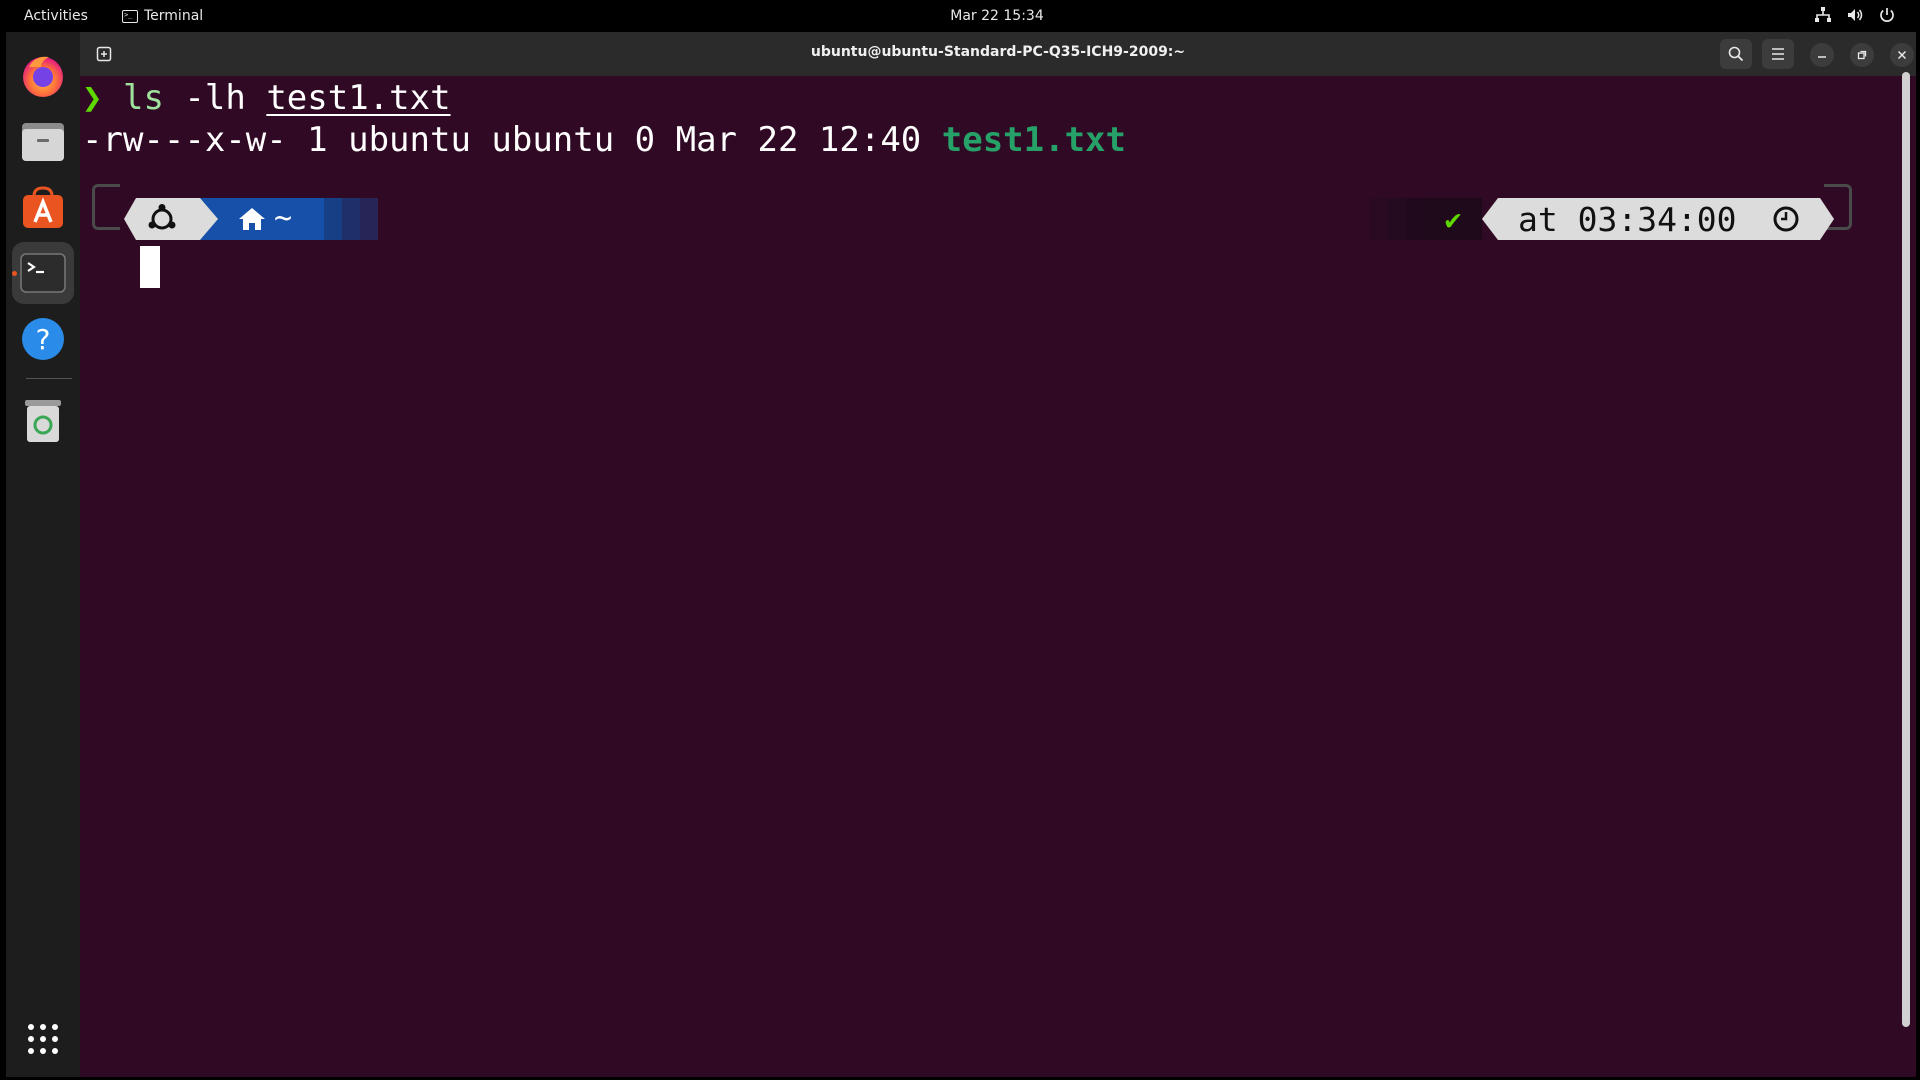  I want to click on app-grid-icon, so click(43, 1039).